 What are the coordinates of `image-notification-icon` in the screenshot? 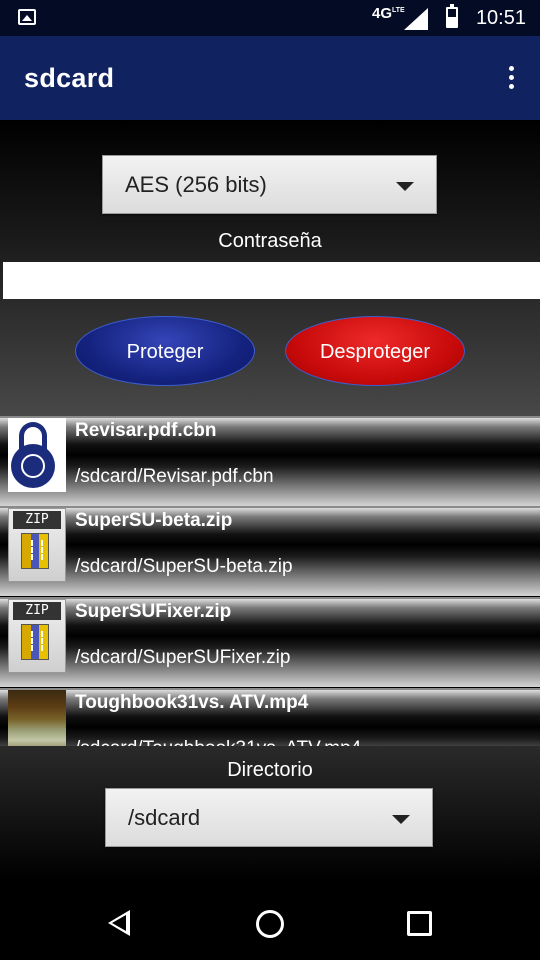 It's located at (27, 17).